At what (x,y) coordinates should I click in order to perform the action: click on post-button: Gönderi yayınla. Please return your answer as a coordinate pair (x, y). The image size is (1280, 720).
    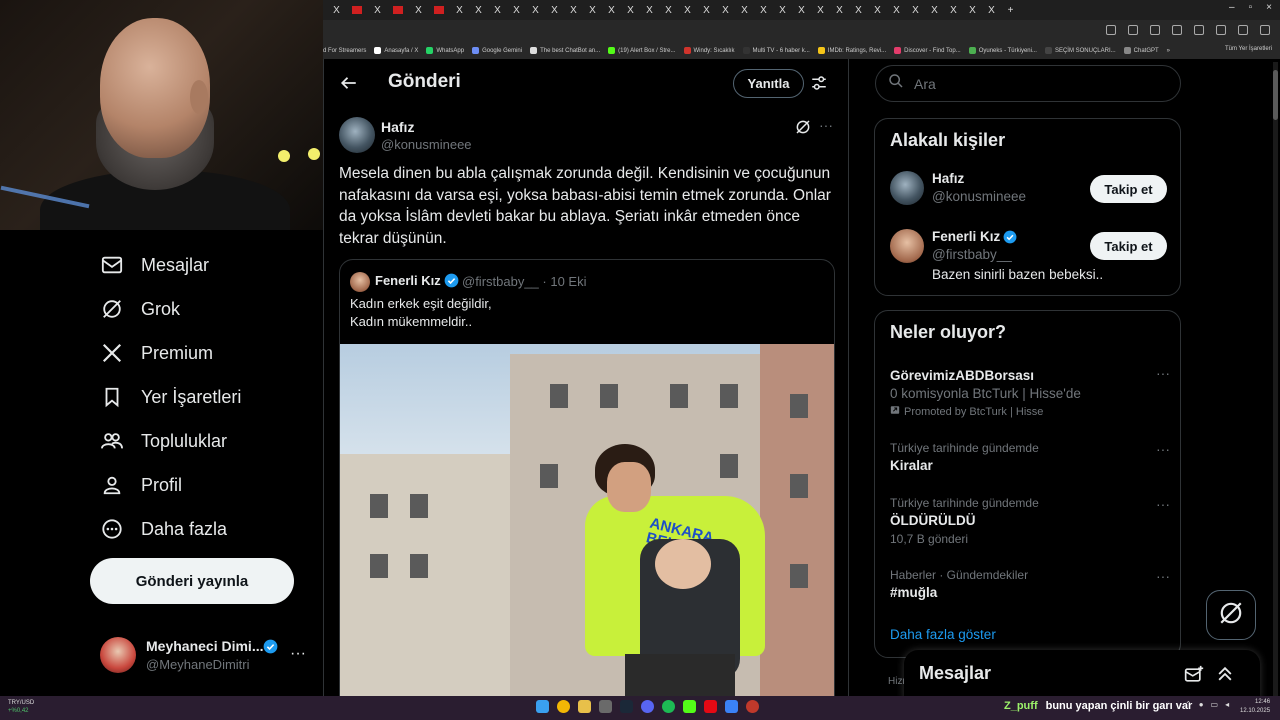
    Looking at the image, I should click on (192, 581).